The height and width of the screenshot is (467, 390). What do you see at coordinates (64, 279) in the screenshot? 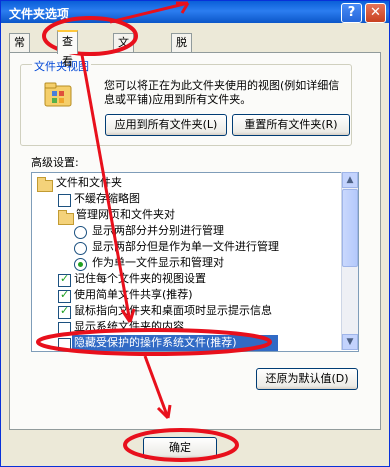
I see `remember-view-checkbox` at bounding box center [64, 279].